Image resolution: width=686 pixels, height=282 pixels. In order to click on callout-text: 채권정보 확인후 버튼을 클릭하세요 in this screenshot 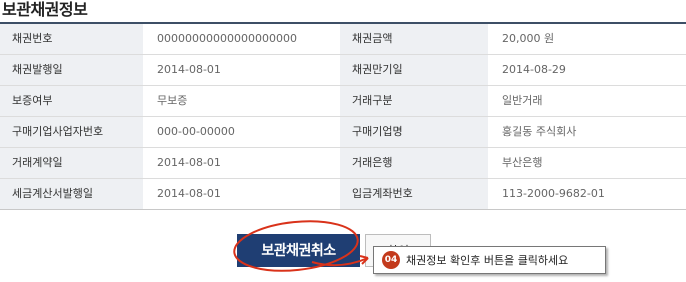, I will do `click(487, 260)`.